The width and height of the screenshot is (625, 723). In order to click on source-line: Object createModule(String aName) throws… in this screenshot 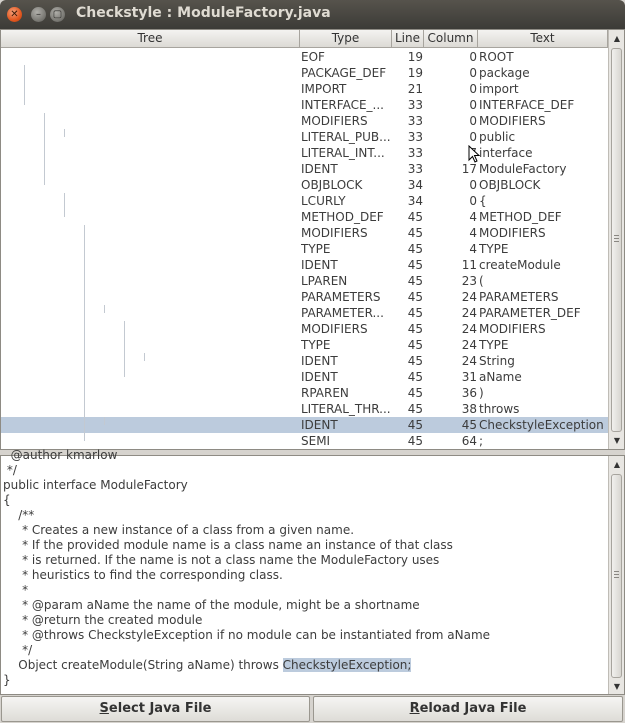, I will do `click(303, 665)`.